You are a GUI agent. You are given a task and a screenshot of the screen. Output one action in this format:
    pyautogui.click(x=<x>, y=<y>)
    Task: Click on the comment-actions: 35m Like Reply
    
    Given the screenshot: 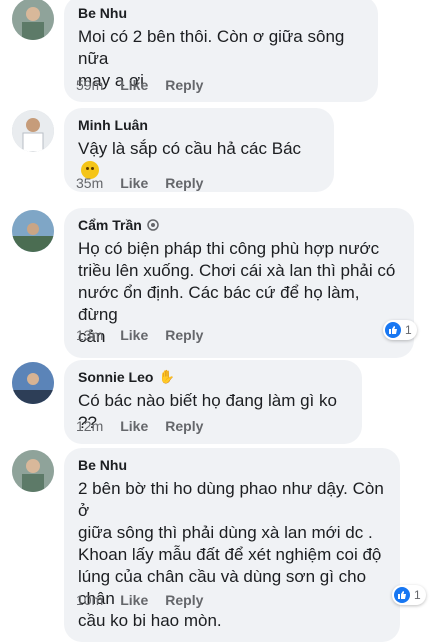 What is the action you would take?
    pyautogui.click(x=139, y=183)
    